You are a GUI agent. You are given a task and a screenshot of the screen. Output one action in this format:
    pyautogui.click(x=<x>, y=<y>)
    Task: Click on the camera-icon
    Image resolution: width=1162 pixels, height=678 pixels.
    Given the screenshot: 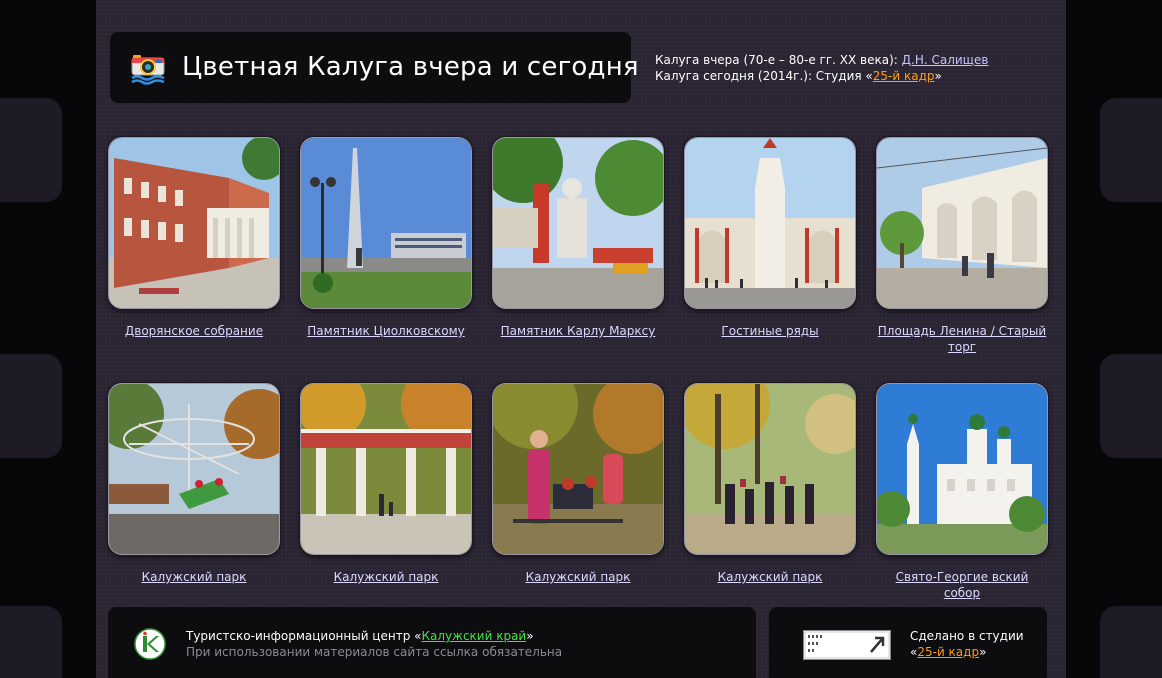 What is the action you would take?
    pyautogui.click(x=148, y=70)
    